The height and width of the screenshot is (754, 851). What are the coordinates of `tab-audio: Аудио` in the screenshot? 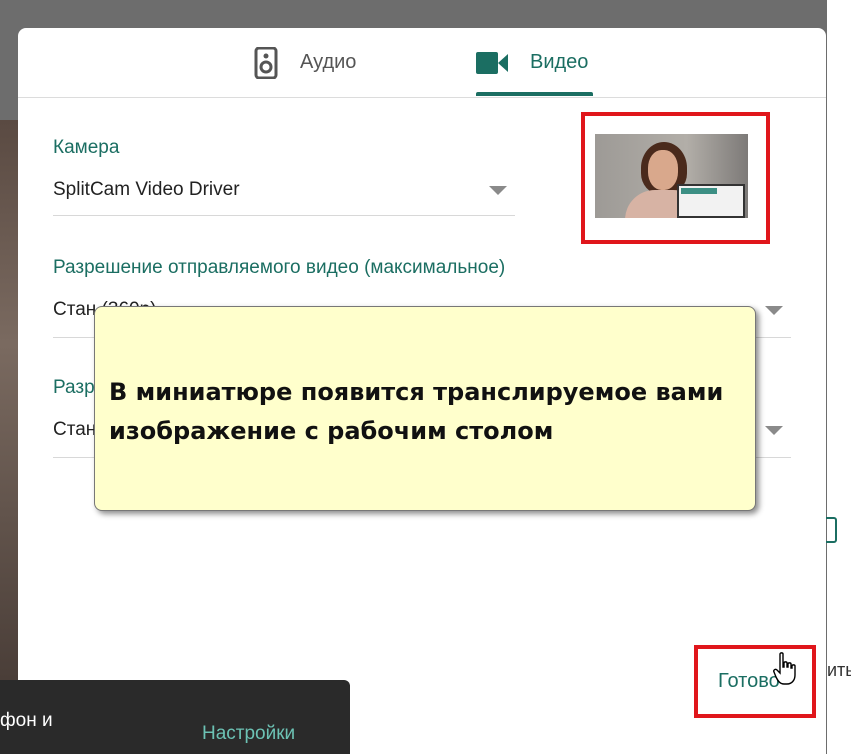 It's located at (305, 62).